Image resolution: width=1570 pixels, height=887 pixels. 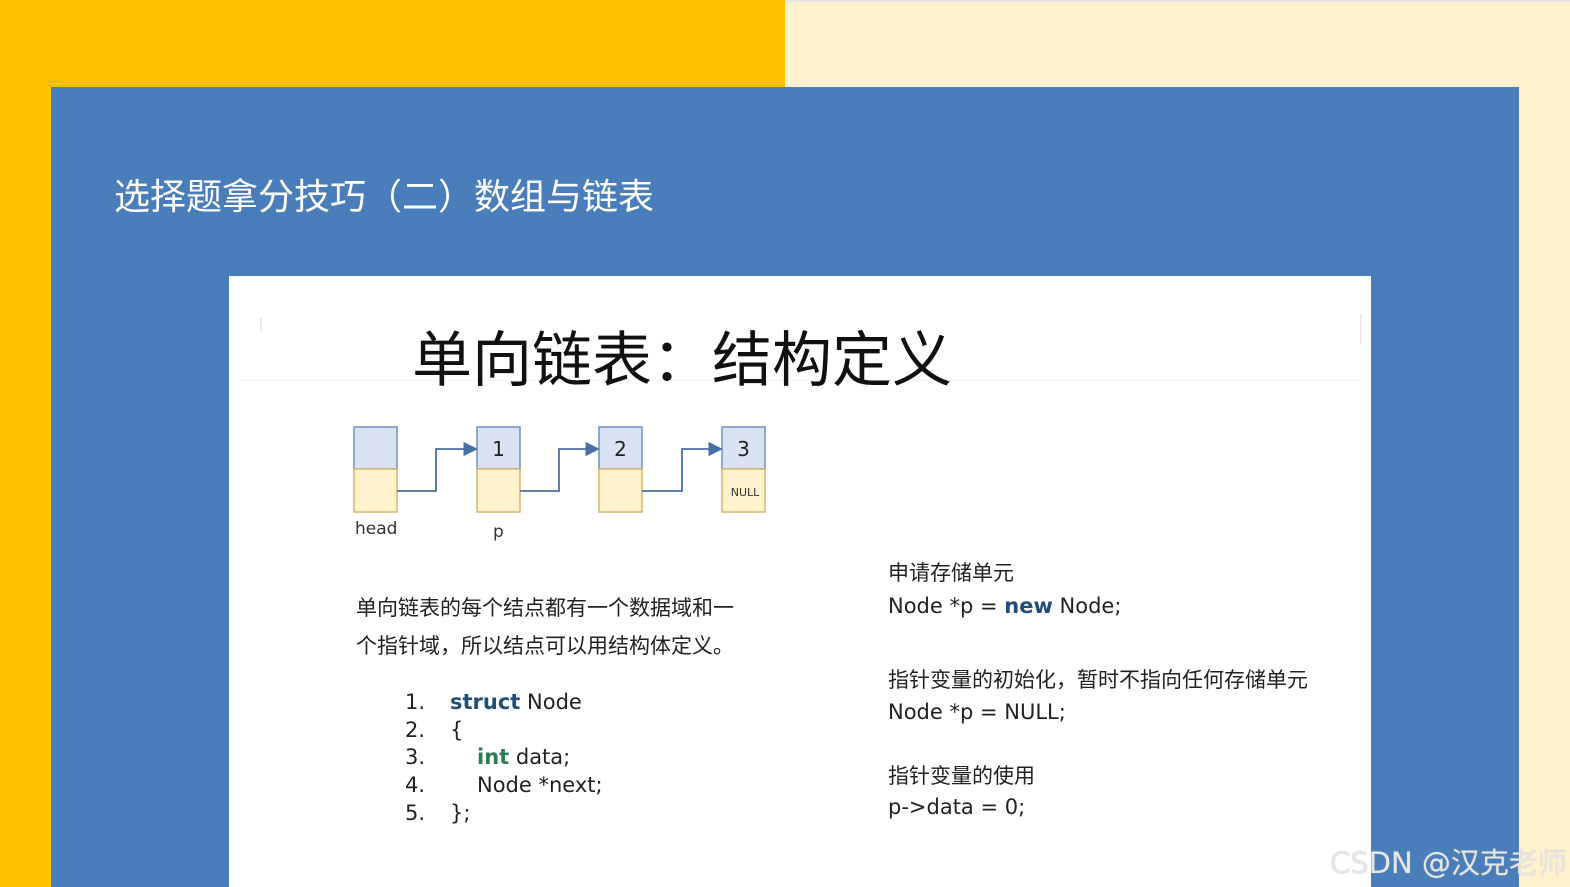 What do you see at coordinates (498, 532) in the screenshot?
I see `p-label: p` at bounding box center [498, 532].